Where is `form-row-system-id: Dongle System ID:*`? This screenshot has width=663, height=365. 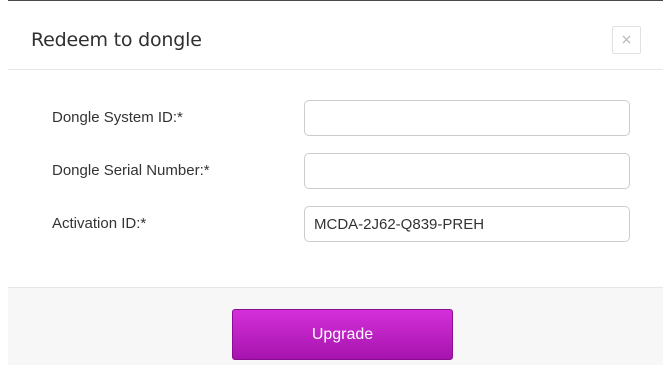
form-row-system-id: Dongle System ID:* is located at coordinates (335, 118).